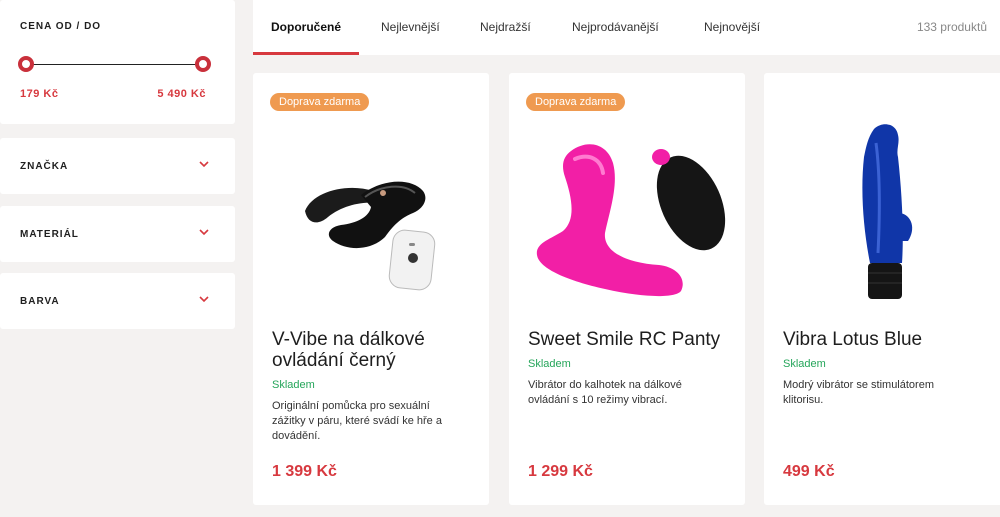 This screenshot has height=517, width=1000. I want to click on price-min-value: 179 Kč, so click(39, 94).